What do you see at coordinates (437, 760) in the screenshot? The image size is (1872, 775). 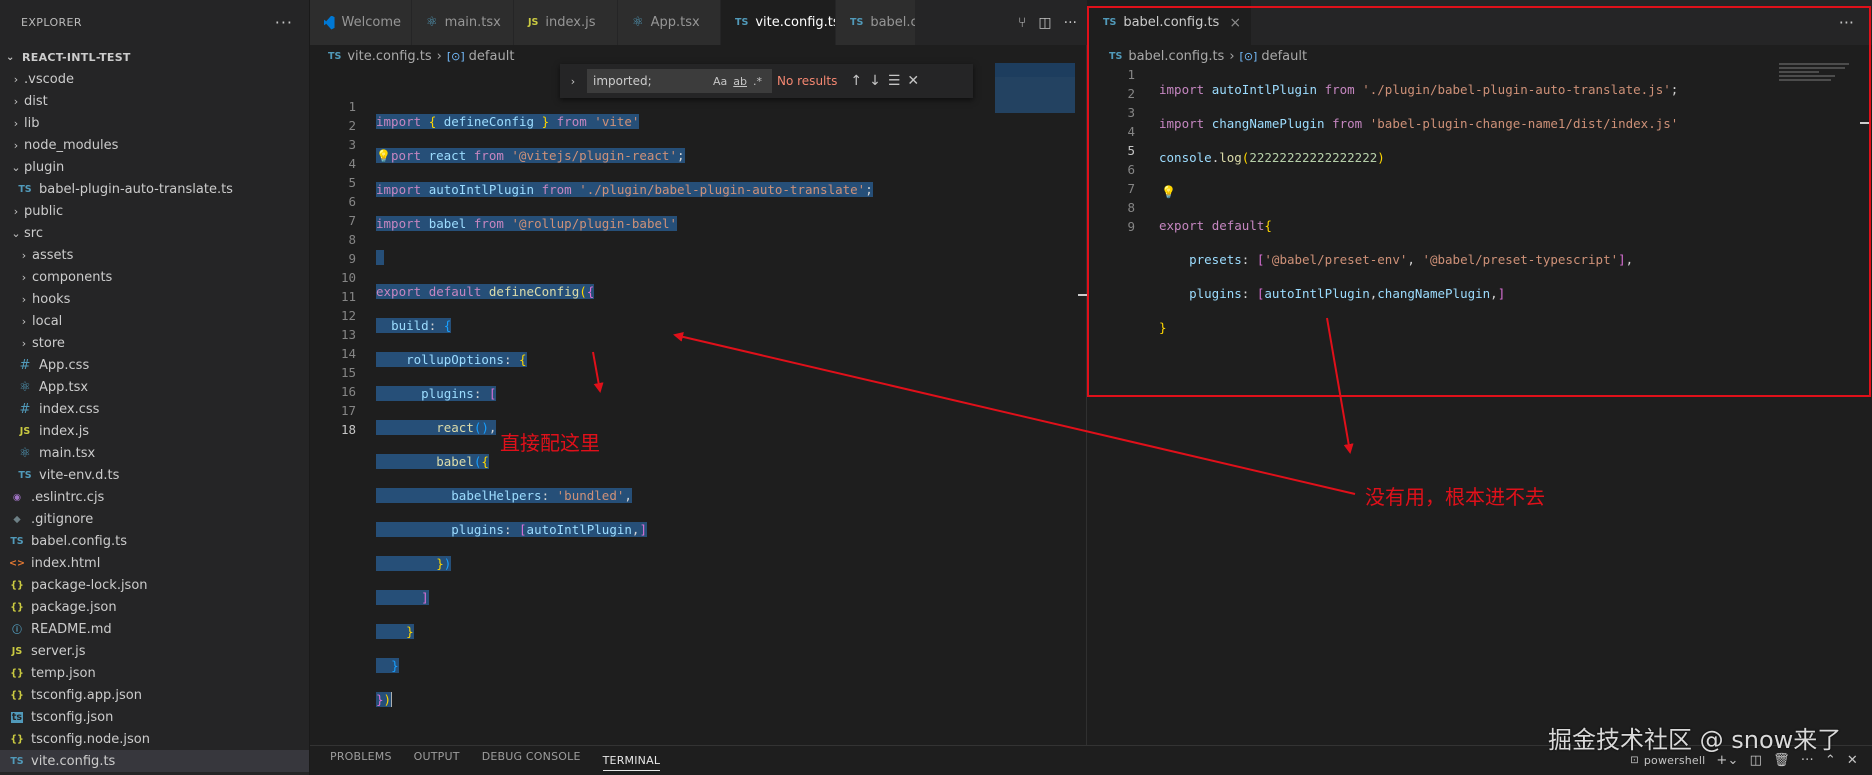 I see `panel-tab-output: OUTPUT` at bounding box center [437, 760].